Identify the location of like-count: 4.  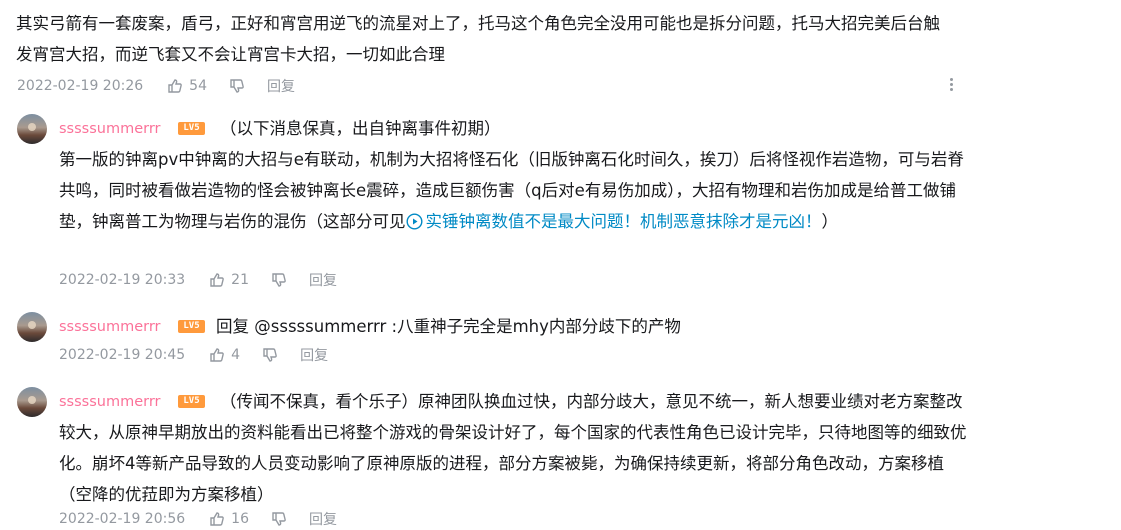
(236, 355).